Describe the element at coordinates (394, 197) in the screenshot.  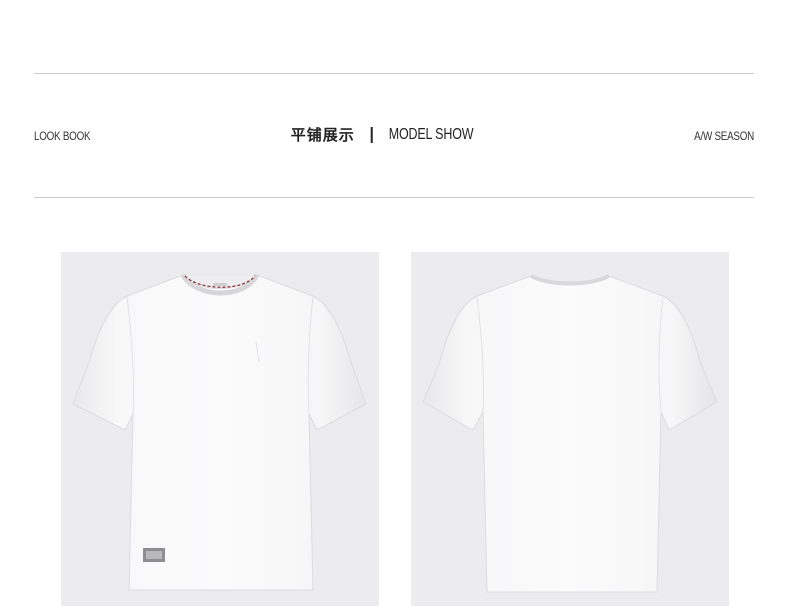
I see `bottom-divider` at that location.